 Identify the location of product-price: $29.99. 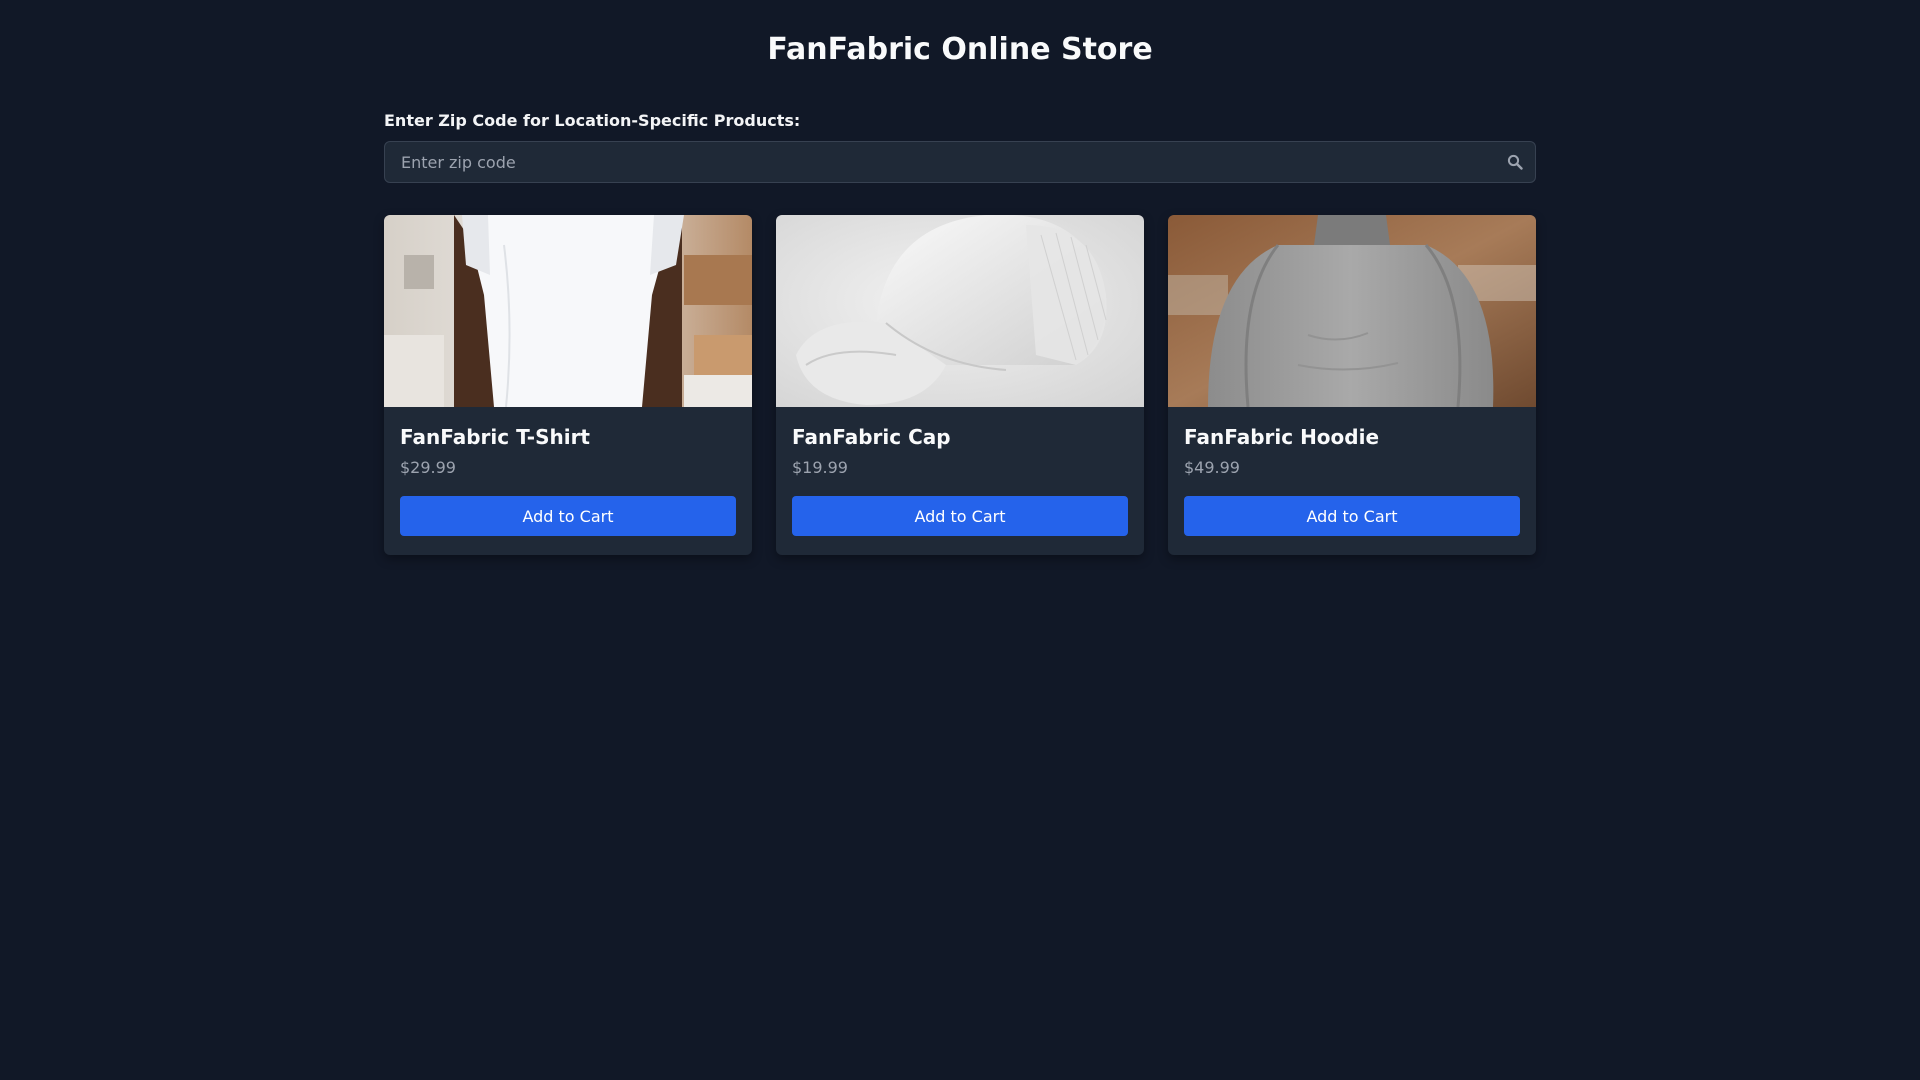
(428, 467).